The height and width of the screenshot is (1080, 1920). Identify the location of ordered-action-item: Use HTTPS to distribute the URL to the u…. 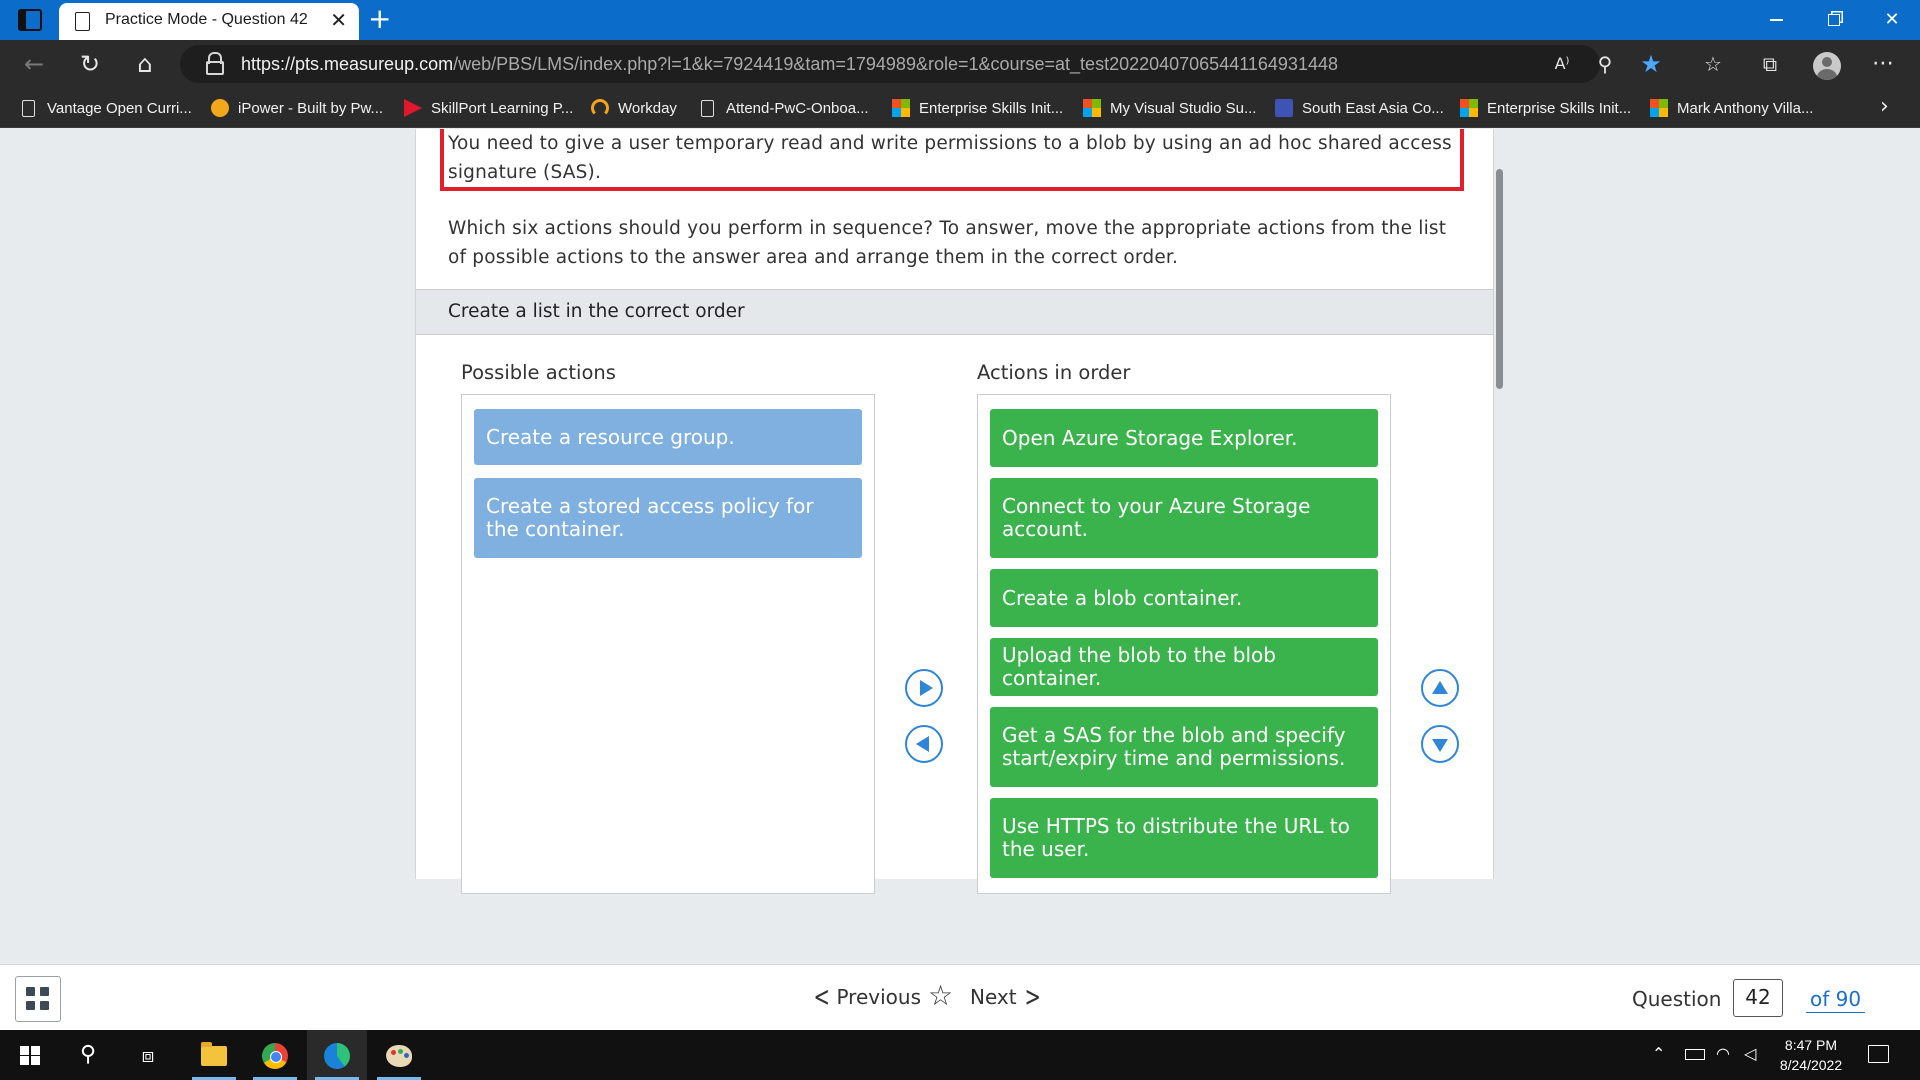
(1184, 838).